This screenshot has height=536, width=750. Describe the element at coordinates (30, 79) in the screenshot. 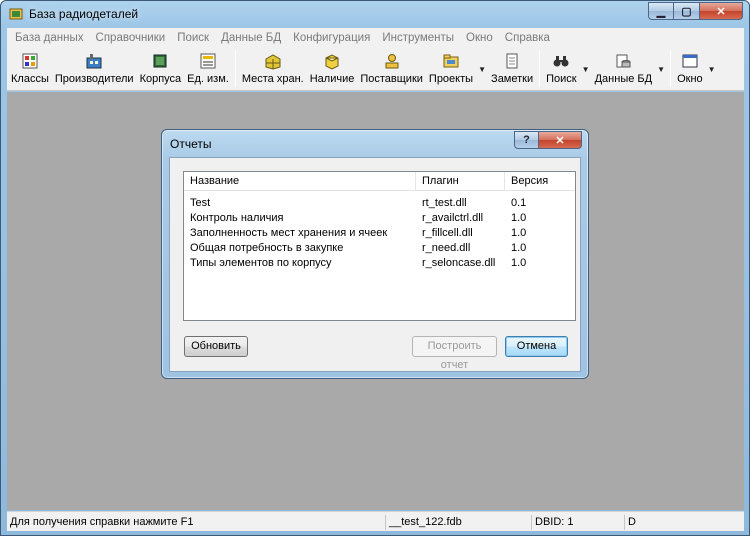

I see `classes-label: Классы` at that location.